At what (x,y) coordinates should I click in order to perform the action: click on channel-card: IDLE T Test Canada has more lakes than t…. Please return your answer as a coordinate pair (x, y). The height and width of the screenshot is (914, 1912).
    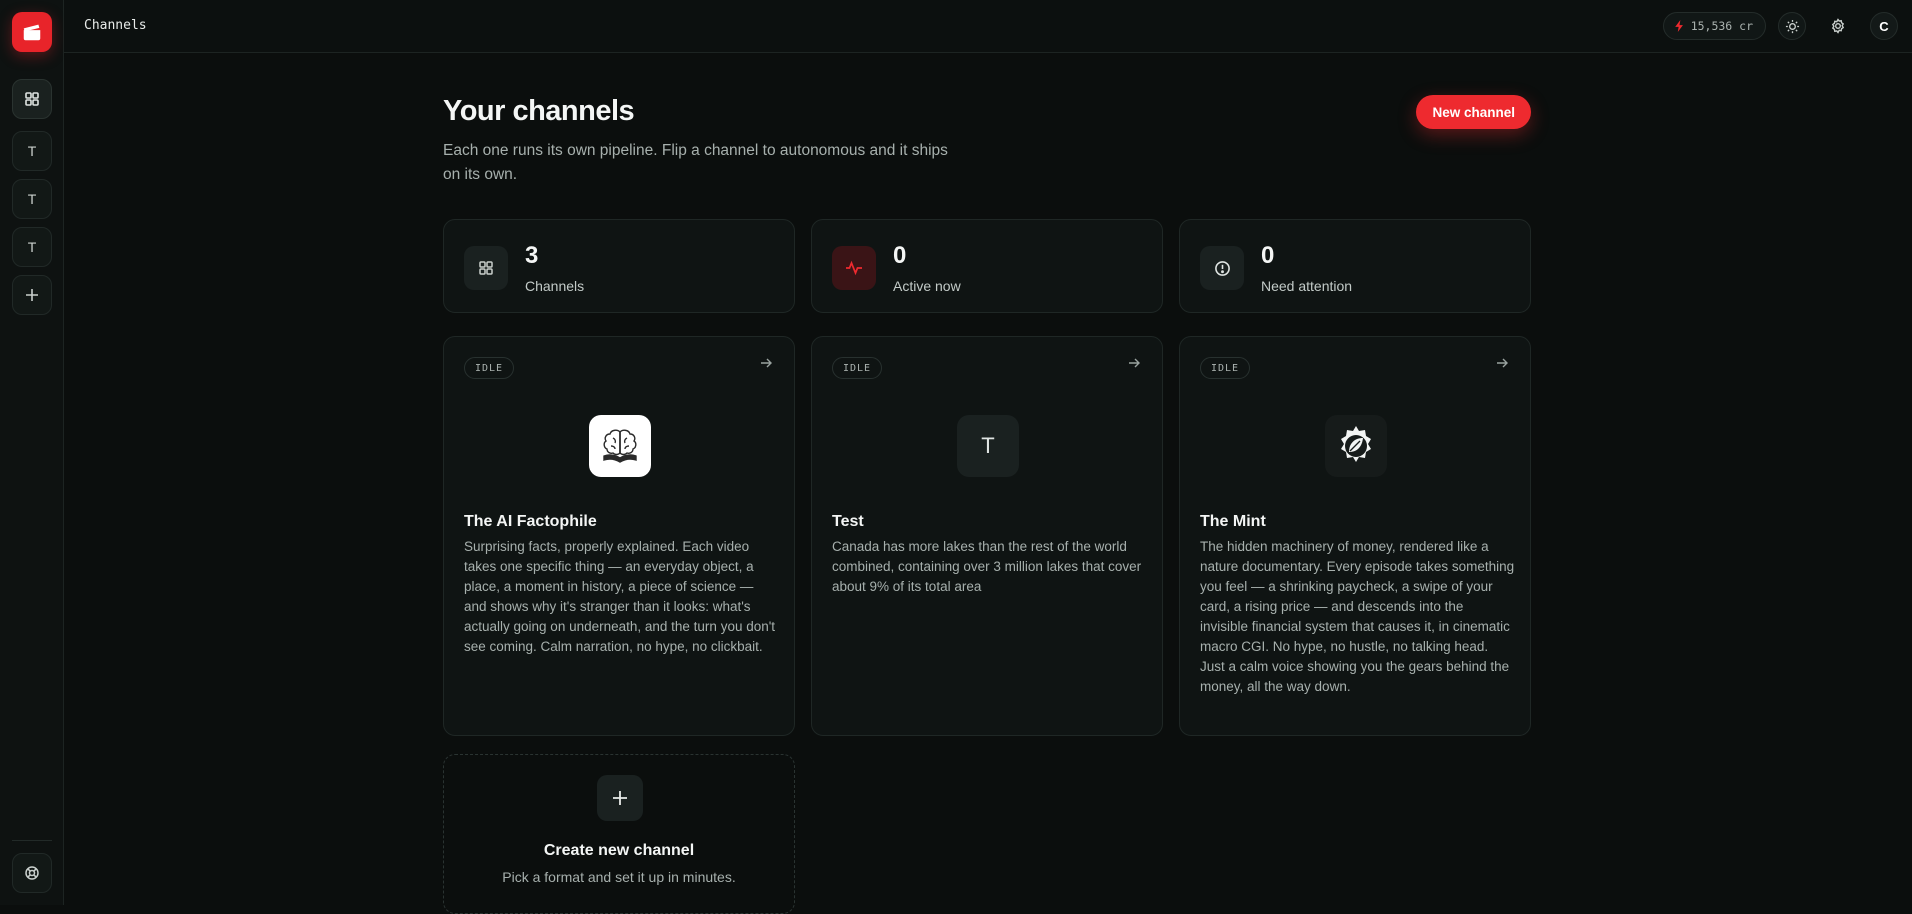
    Looking at the image, I should click on (987, 536).